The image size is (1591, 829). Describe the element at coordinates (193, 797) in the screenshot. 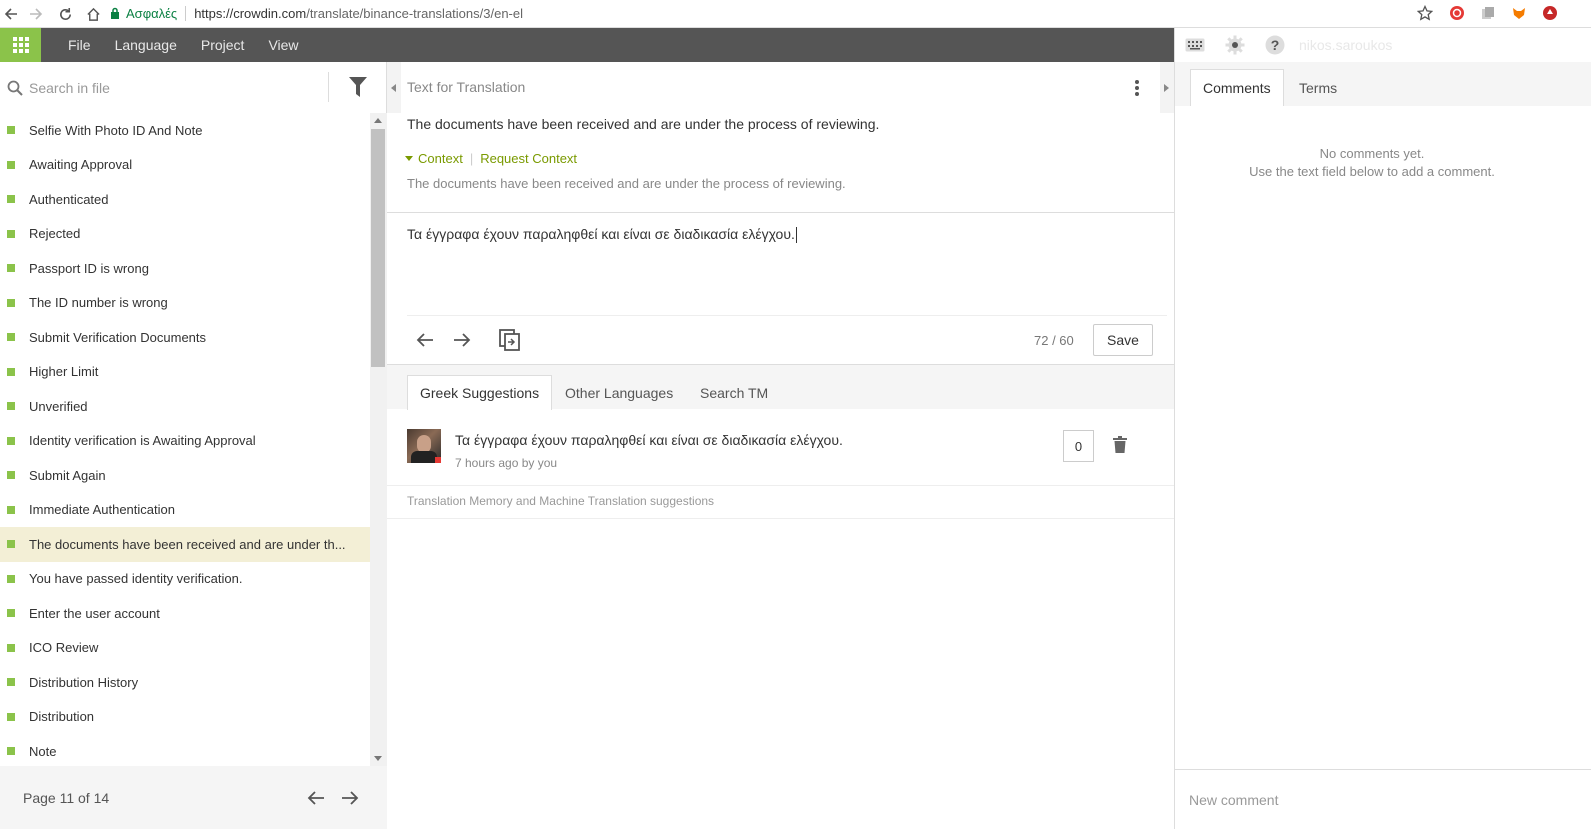

I see `pagination: Page 11 of 14` at that location.